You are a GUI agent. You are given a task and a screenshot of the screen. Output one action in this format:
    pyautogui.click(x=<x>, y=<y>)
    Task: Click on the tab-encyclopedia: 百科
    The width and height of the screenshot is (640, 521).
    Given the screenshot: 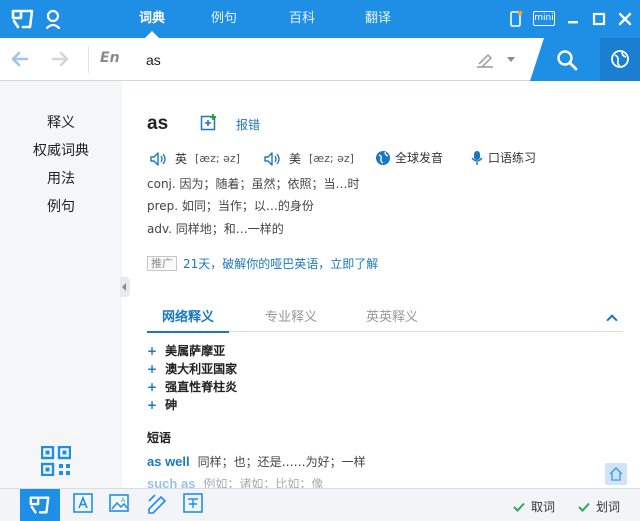 What is the action you would take?
    pyautogui.click(x=302, y=19)
    